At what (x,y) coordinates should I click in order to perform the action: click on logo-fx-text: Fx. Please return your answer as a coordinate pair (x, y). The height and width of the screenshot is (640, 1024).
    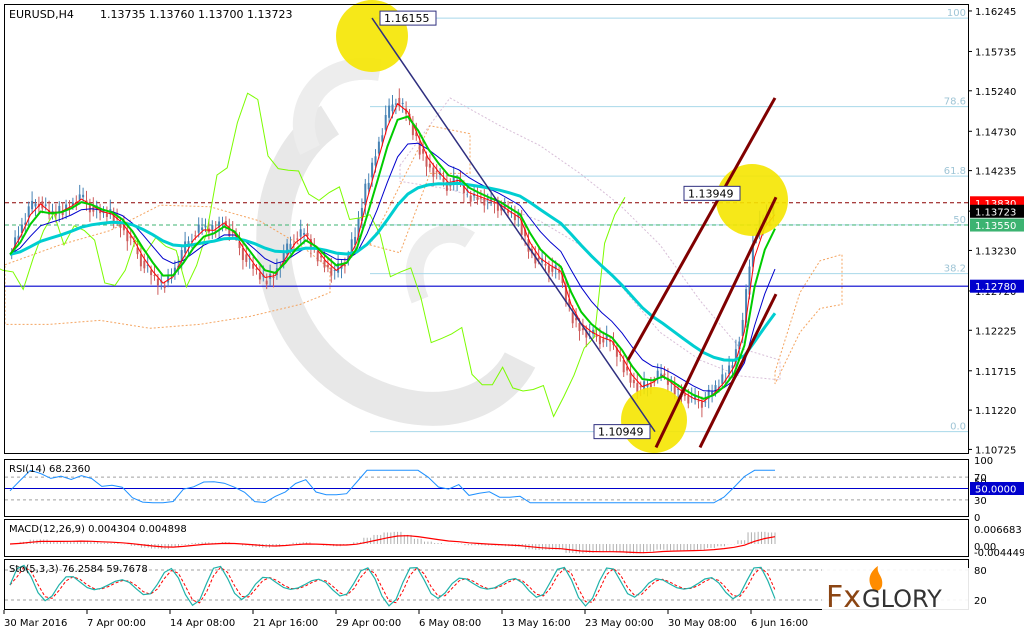
    Looking at the image, I should click on (843, 597).